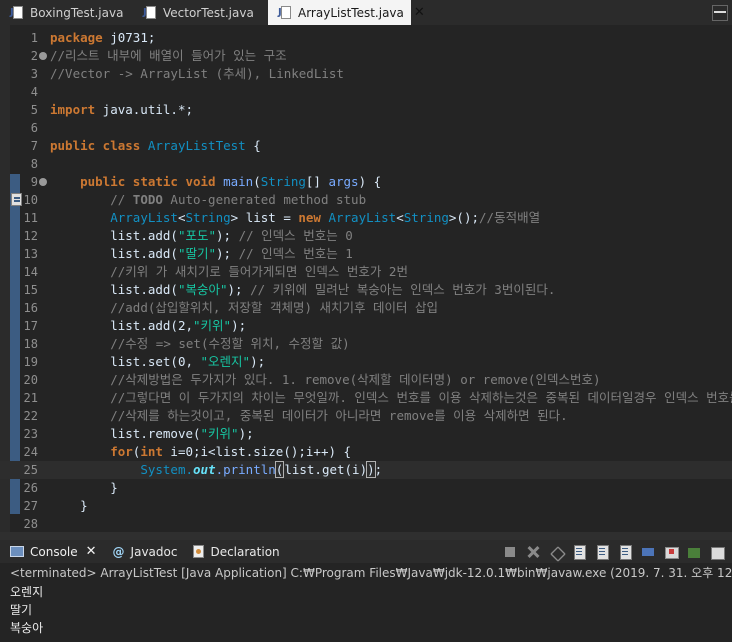 This screenshot has height=642, width=732. What do you see at coordinates (625, 552) in the screenshot?
I see `word-wrap-icon` at bounding box center [625, 552].